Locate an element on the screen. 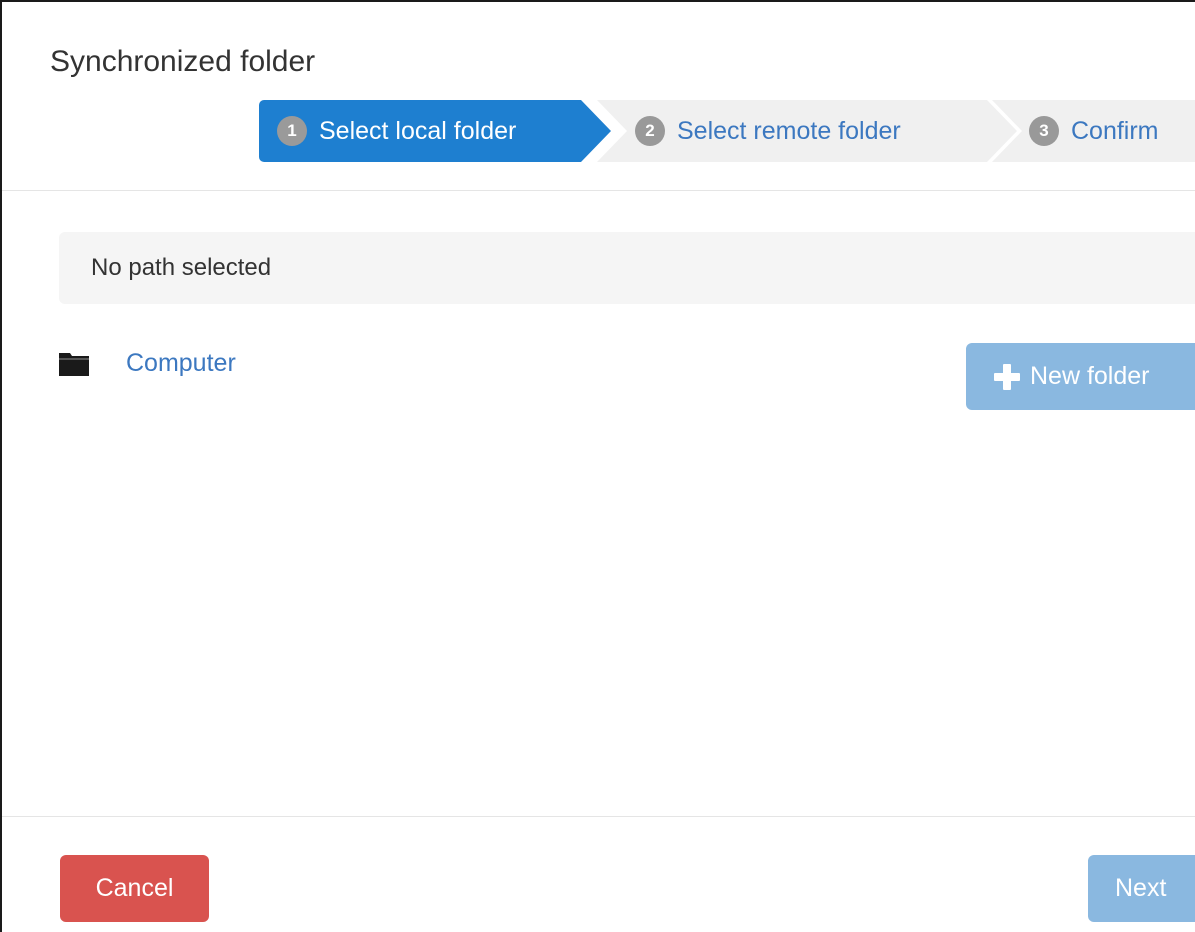  selected-path-text: No path selected is located at coordinates (181, 267).